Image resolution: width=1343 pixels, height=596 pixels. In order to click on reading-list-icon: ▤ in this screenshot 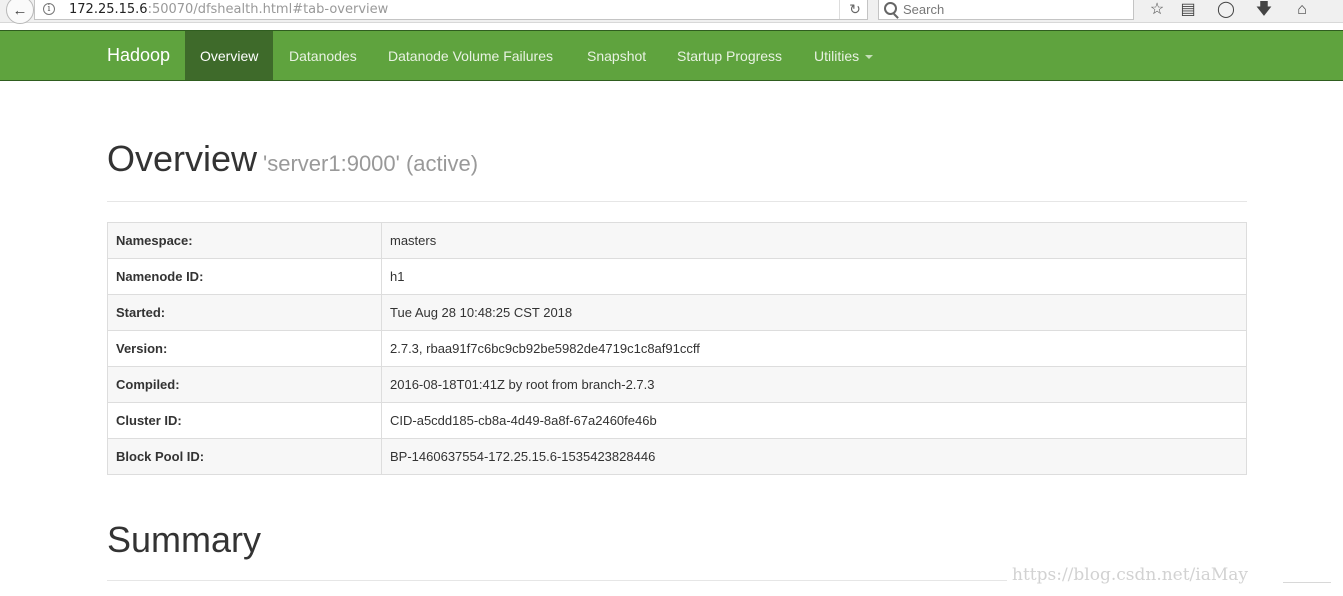, I will do `click(1188, 10)`.